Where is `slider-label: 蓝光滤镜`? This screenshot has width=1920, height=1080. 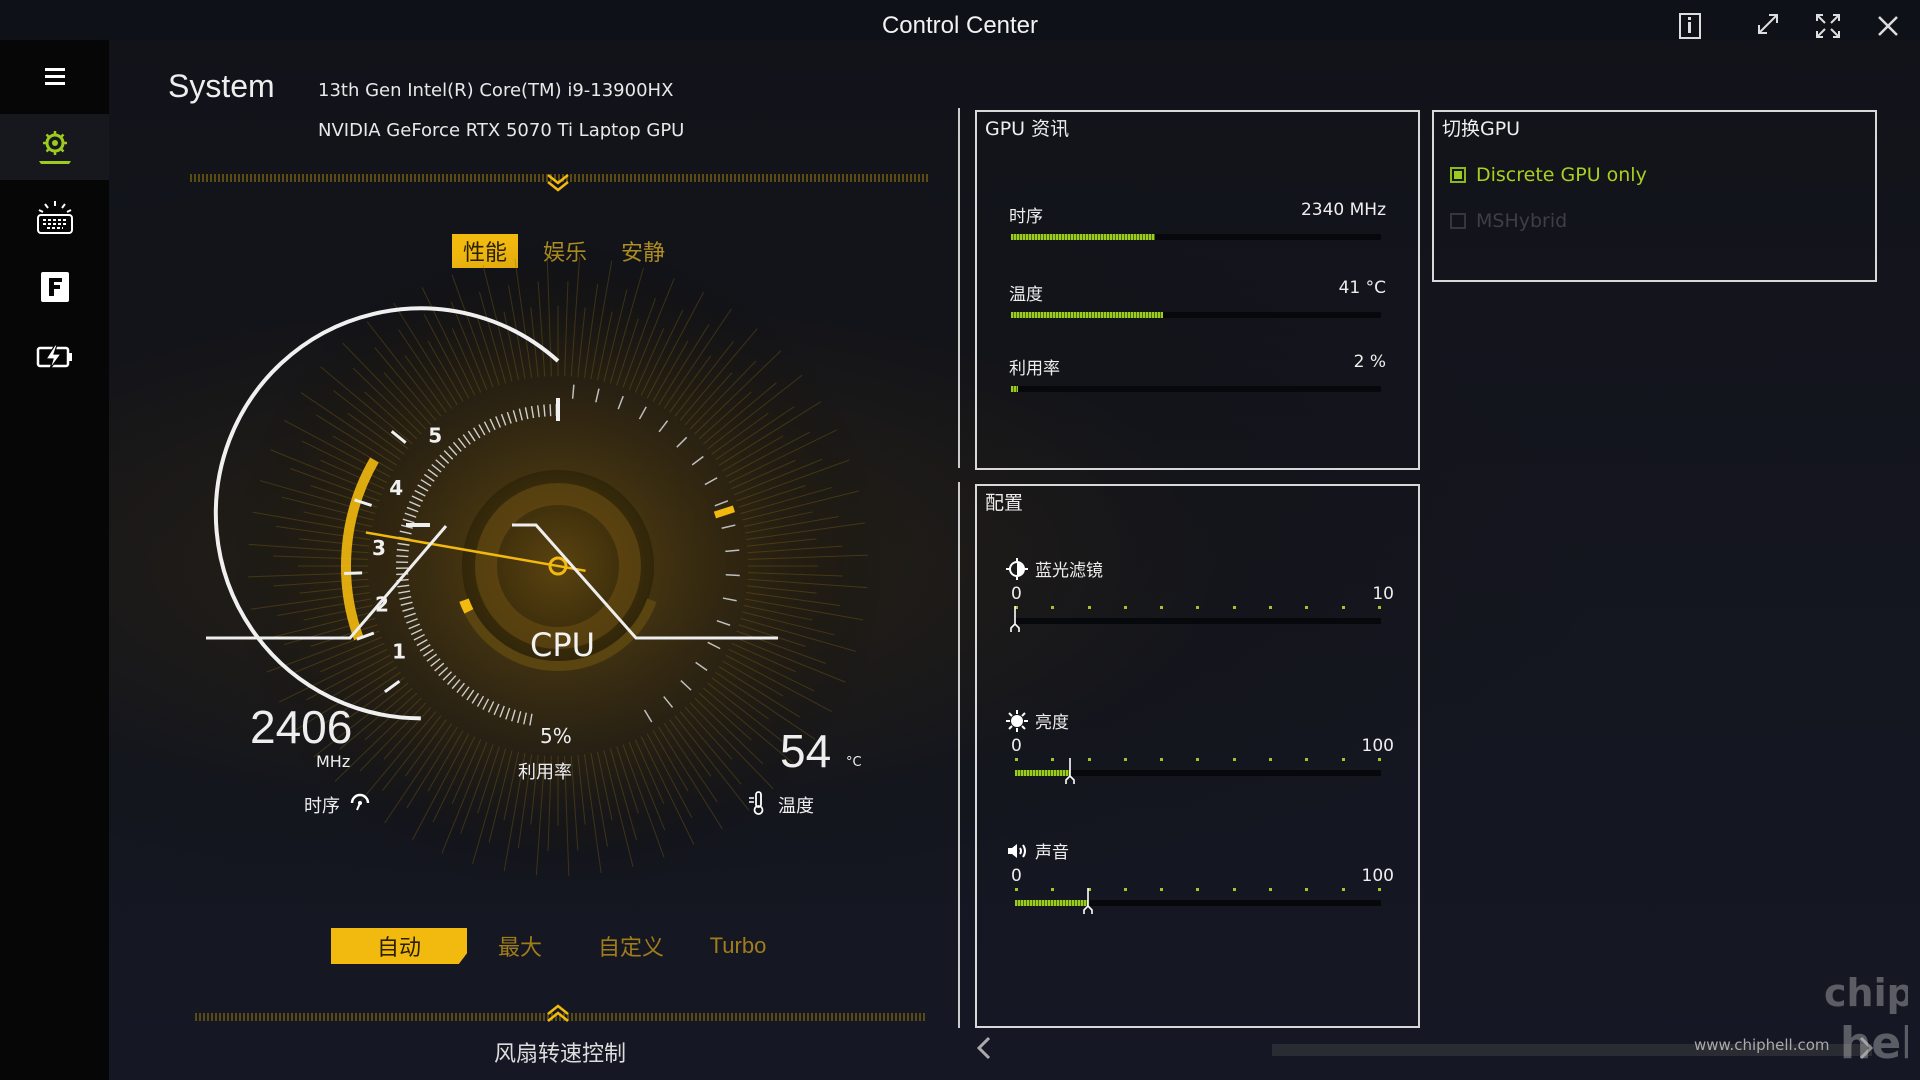 slider-label: 蓝光滤镜 is located at coordinates (1054, 568).